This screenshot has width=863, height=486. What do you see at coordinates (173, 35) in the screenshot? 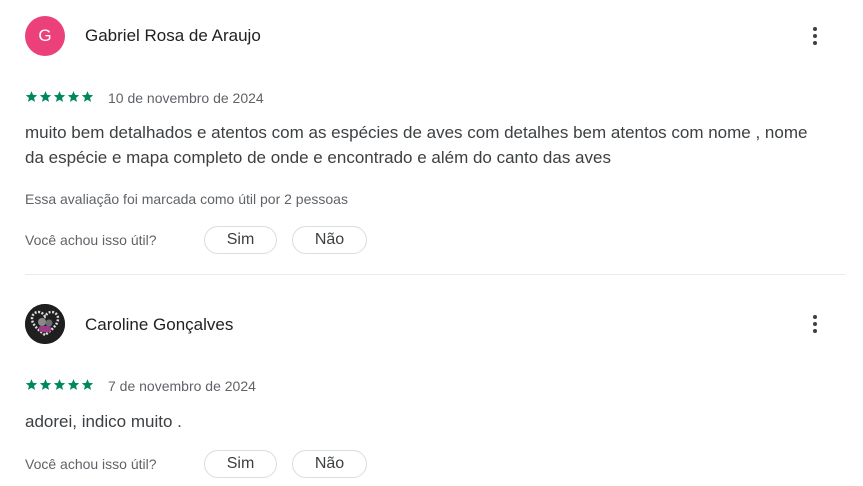
I see `reviewer-name: Gabriel Rosa de Araujo` at bounding box center [173, 35].